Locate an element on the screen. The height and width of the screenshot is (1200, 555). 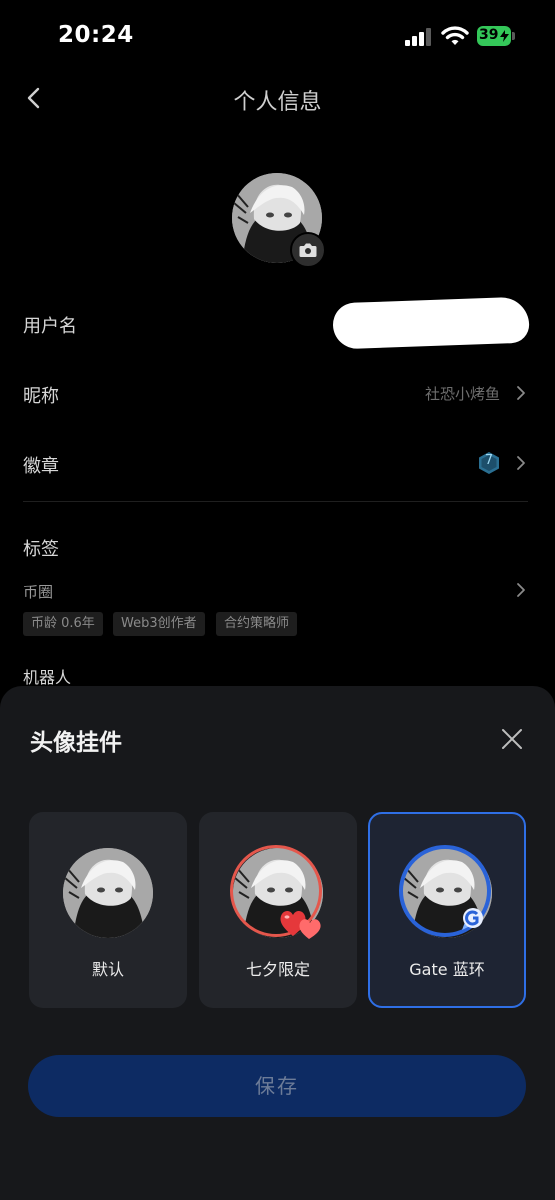
tag-chip: 合约策略师 is located at coordinates (257, 624).